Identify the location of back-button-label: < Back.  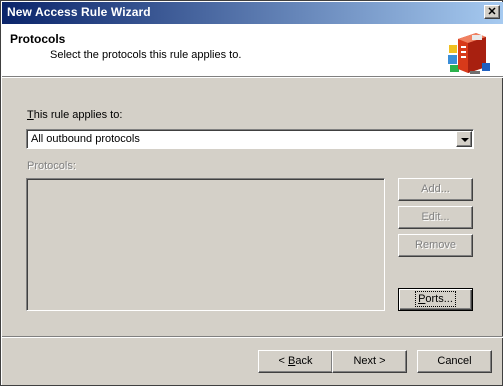
(295, 361).